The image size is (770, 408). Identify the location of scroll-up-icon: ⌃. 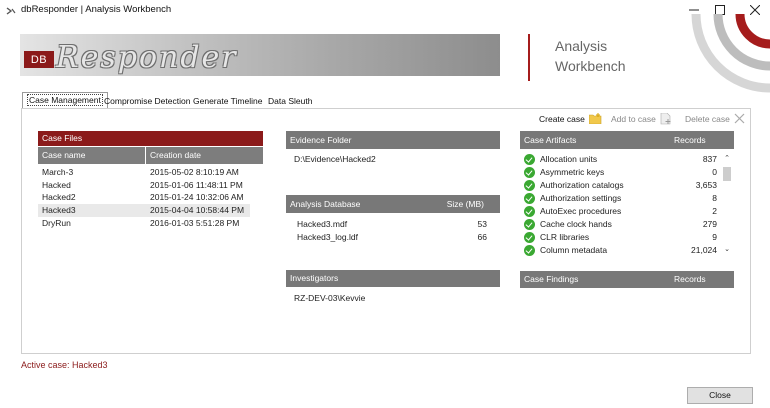
(727, 158).